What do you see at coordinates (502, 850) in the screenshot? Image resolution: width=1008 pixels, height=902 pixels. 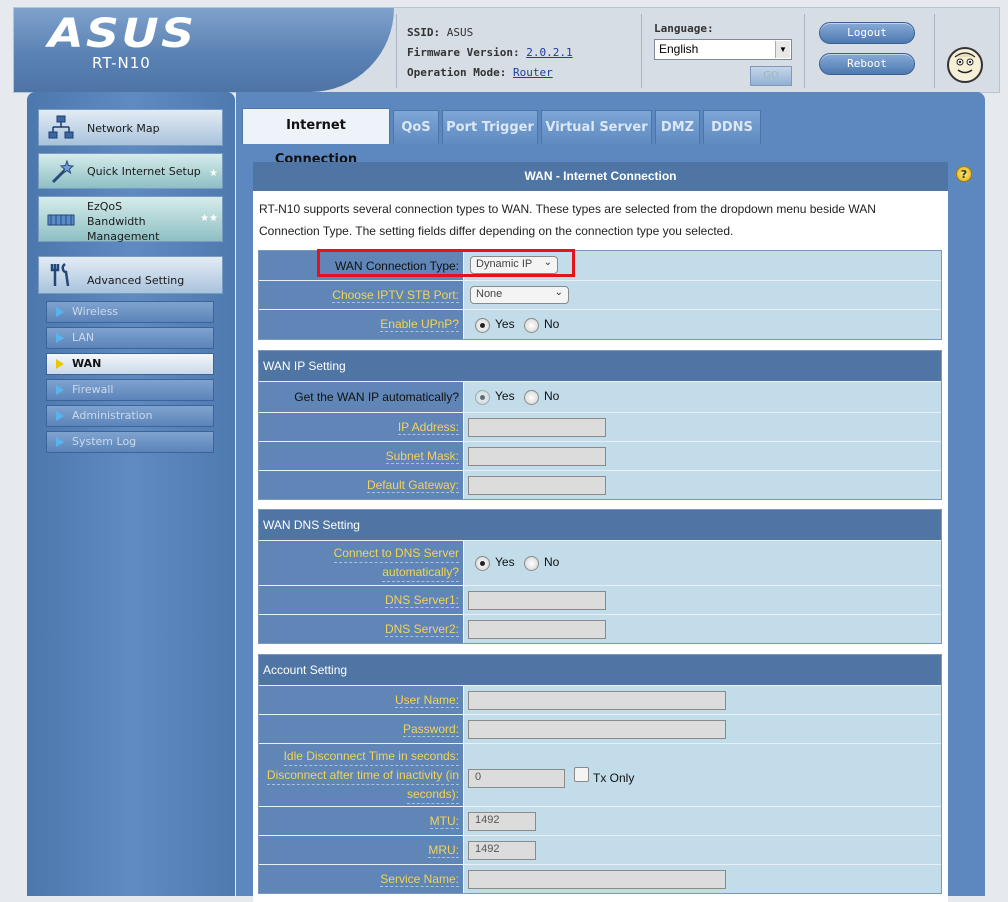 I see `mru-input: 1492` at bounding box center [502, 850].